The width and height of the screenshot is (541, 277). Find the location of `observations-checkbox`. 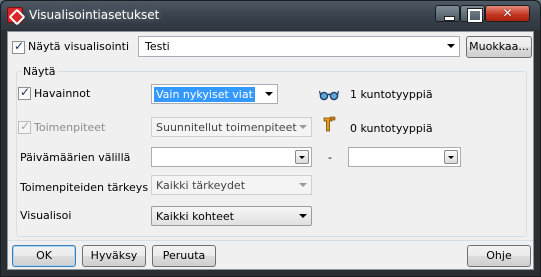

observations-checkbox is located at coordinates (24, 92).